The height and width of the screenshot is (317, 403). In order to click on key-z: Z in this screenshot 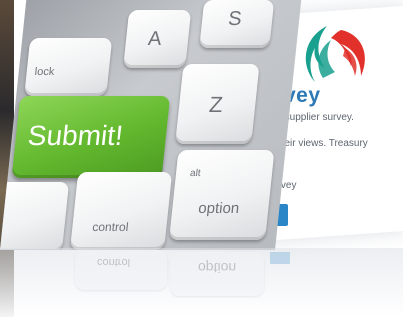, I will do `click(217, 104)`.